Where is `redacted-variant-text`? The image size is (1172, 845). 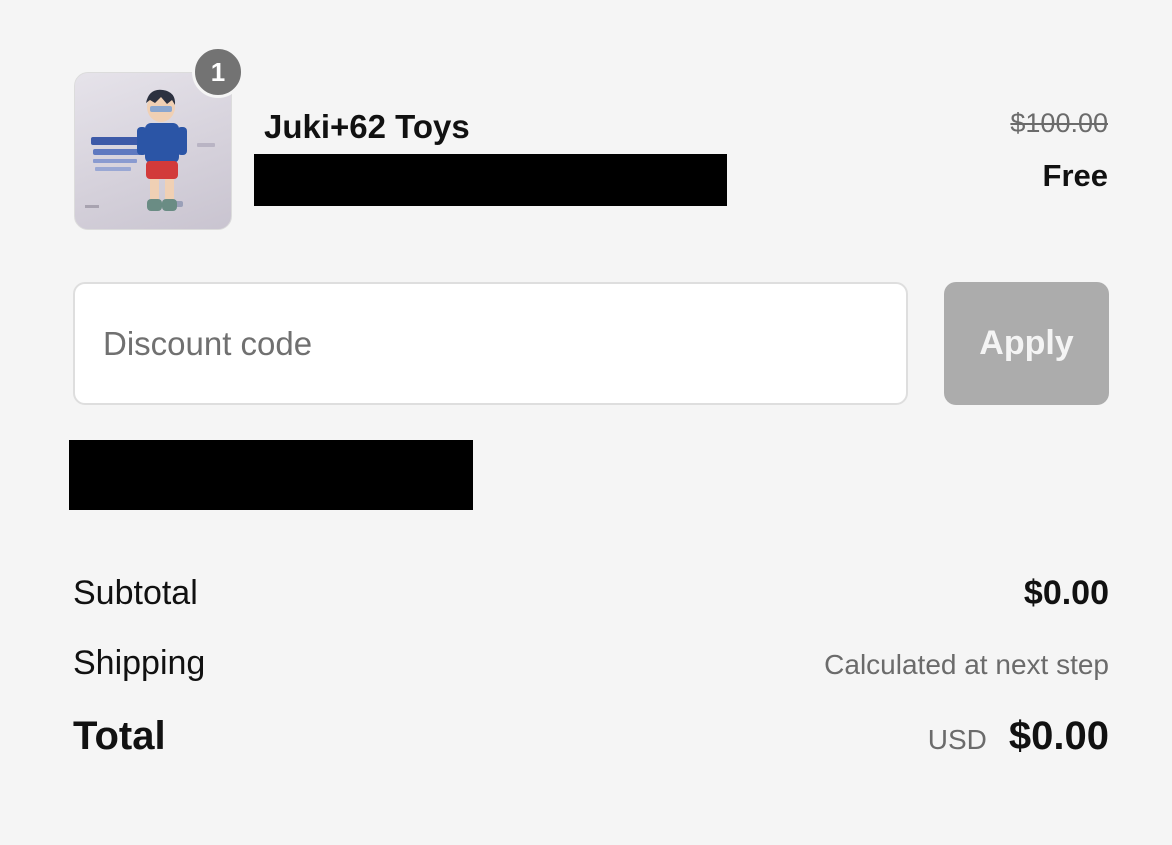
redacted-variant-text is located at coordinates (490, 180).